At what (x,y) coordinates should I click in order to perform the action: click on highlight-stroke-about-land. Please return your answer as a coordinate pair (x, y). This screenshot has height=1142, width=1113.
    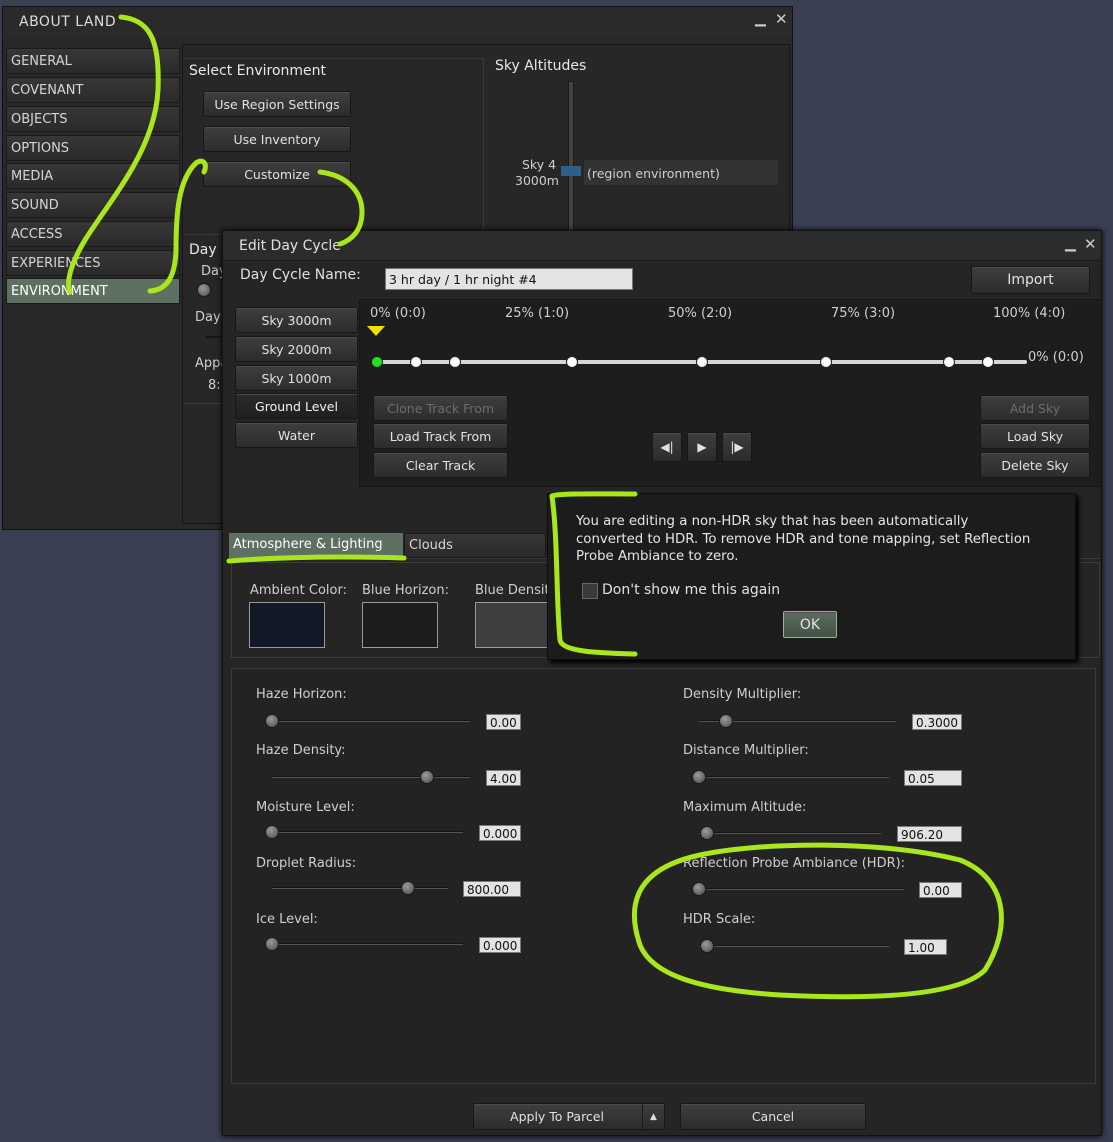
    Looking at the image, I should click on (113, 154).